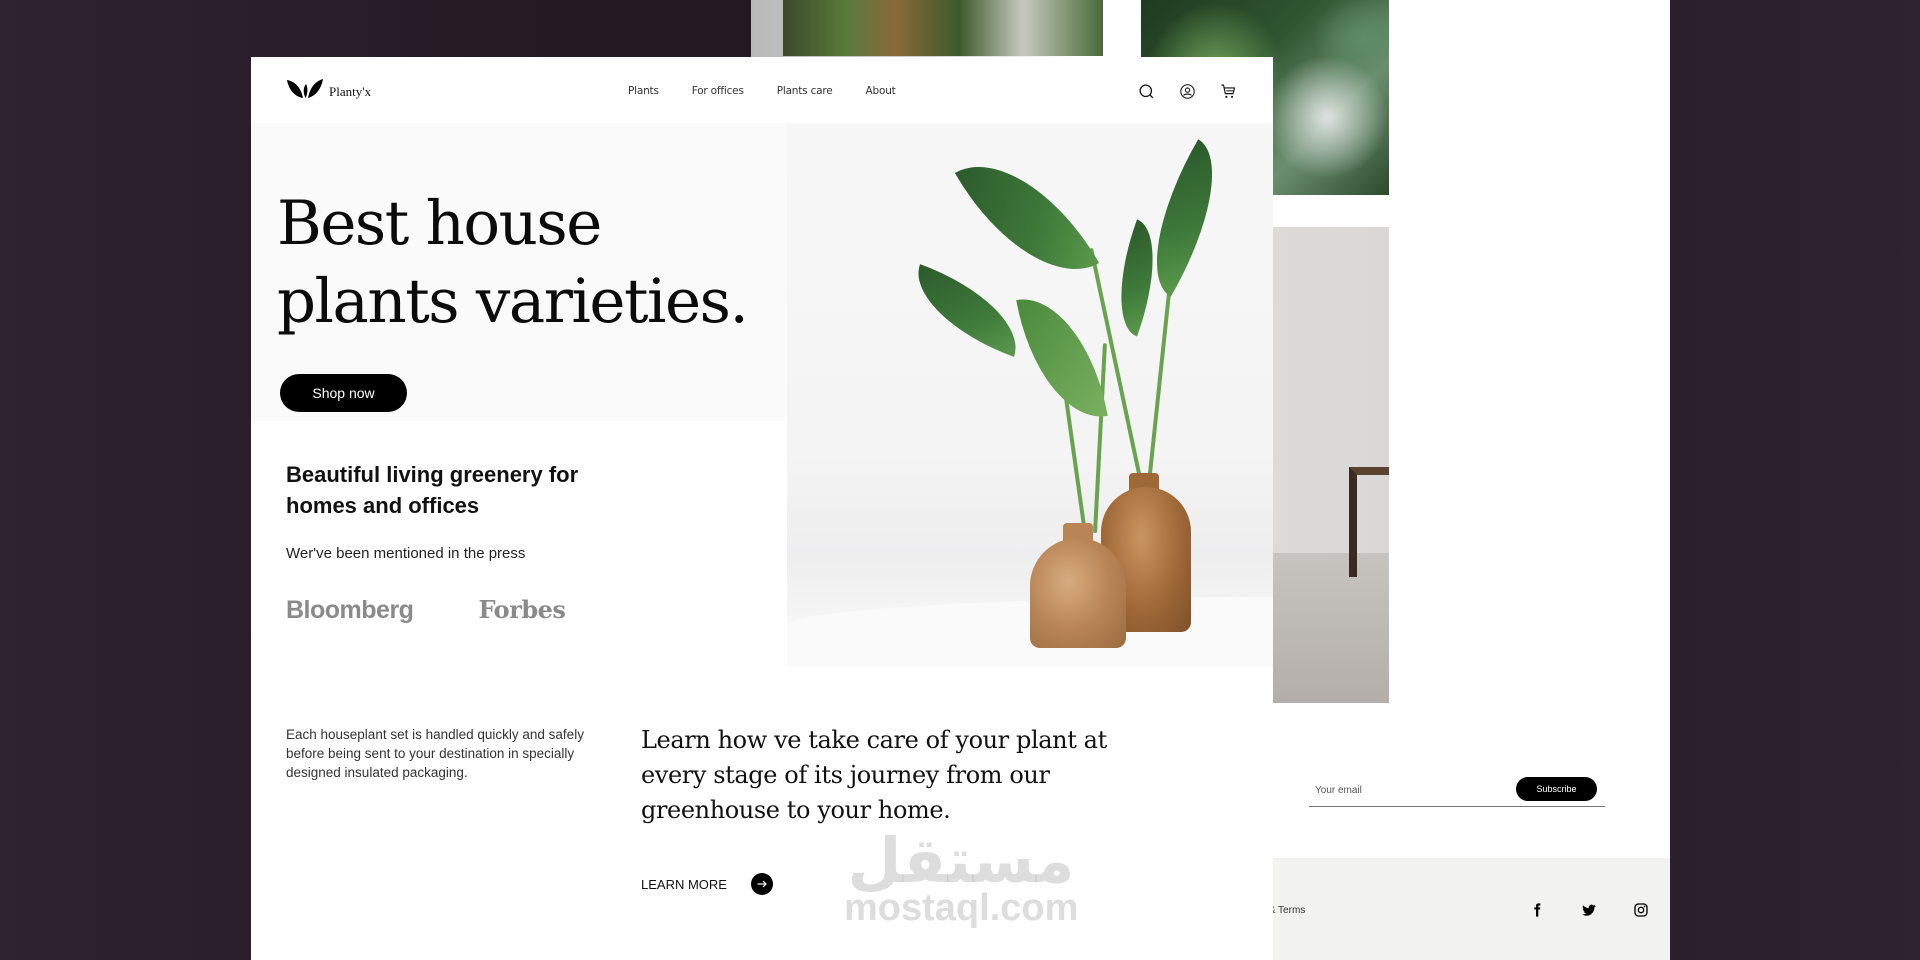  I want to click on press-label: Wer've been mentioned in the press, so click(406, 553).